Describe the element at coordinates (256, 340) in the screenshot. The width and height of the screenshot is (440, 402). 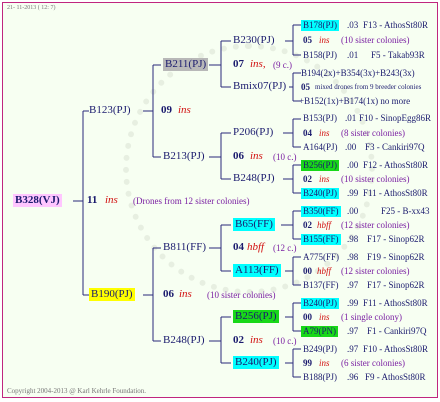
I see `mbranch-m-ins: ins` at that location.